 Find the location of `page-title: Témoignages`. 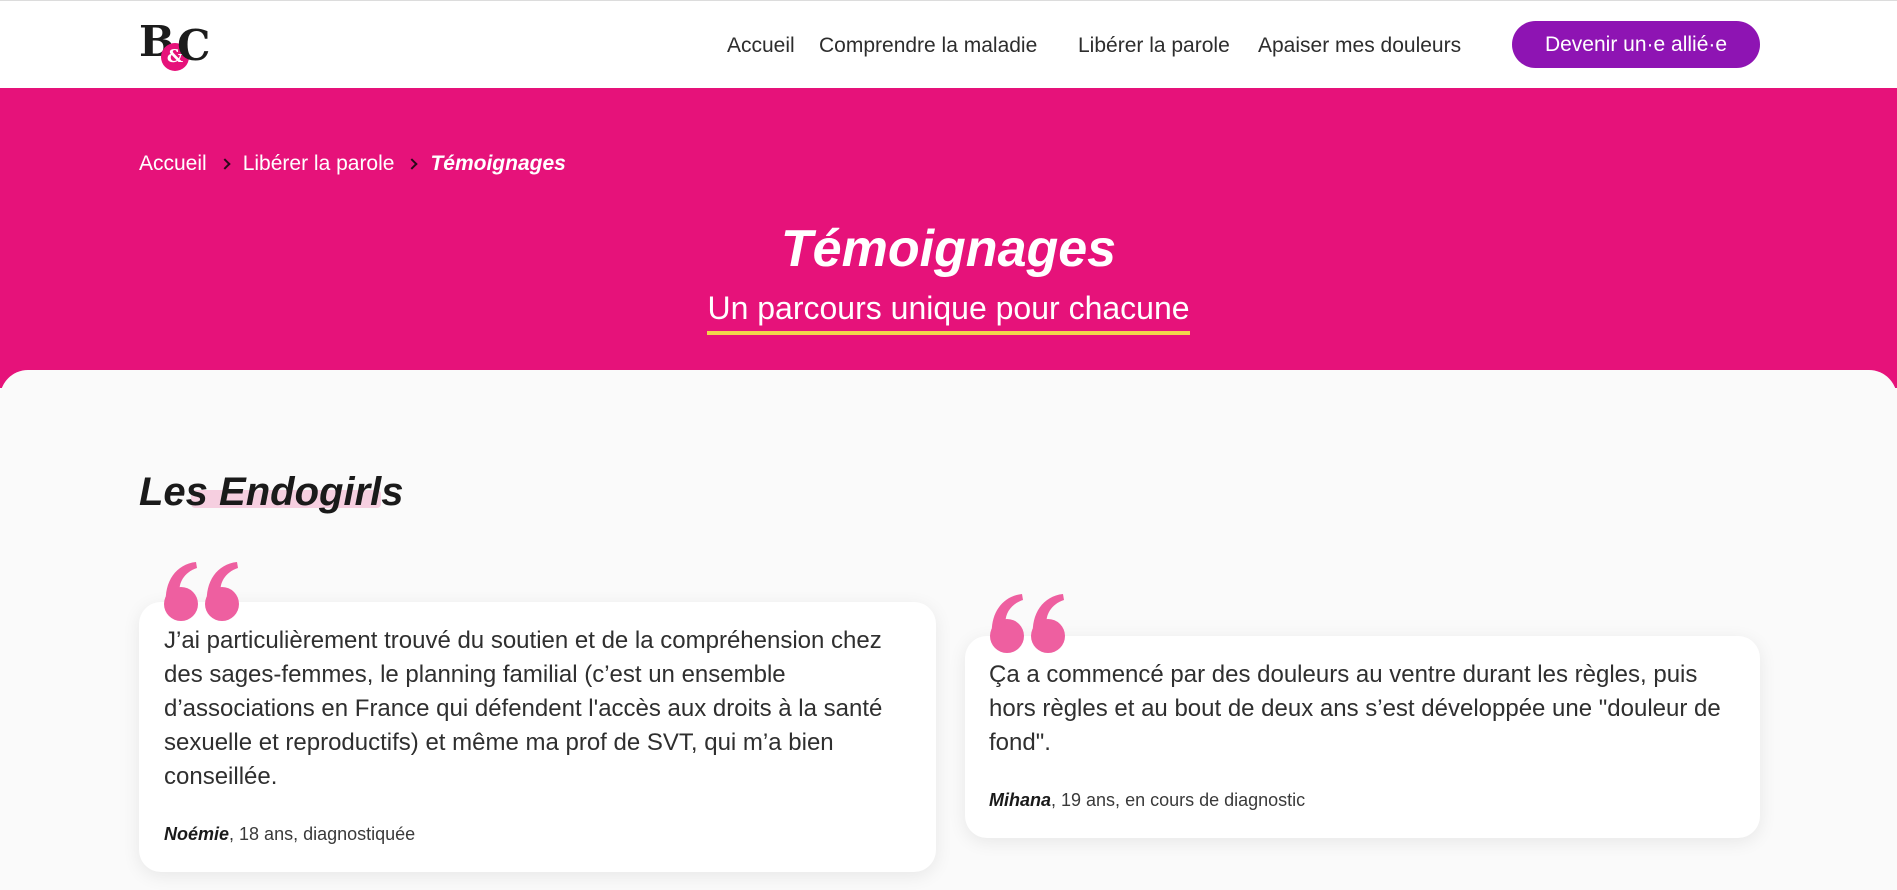

page-title: Témoignages is located at coordinates (948, 249).